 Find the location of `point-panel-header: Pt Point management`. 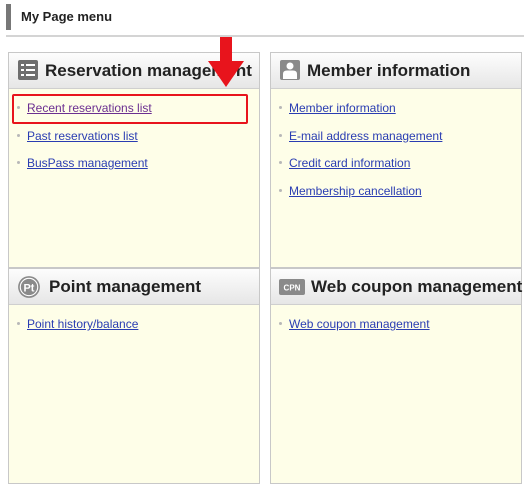

point-panel-header: Pt Point management is located at coordinates (134, 287).